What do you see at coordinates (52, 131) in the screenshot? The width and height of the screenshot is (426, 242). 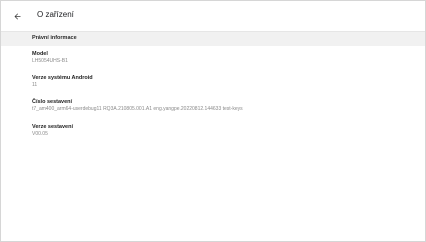 I see `build-version-item: Verze sestavení V00.05` at bounding box center [52, 131].